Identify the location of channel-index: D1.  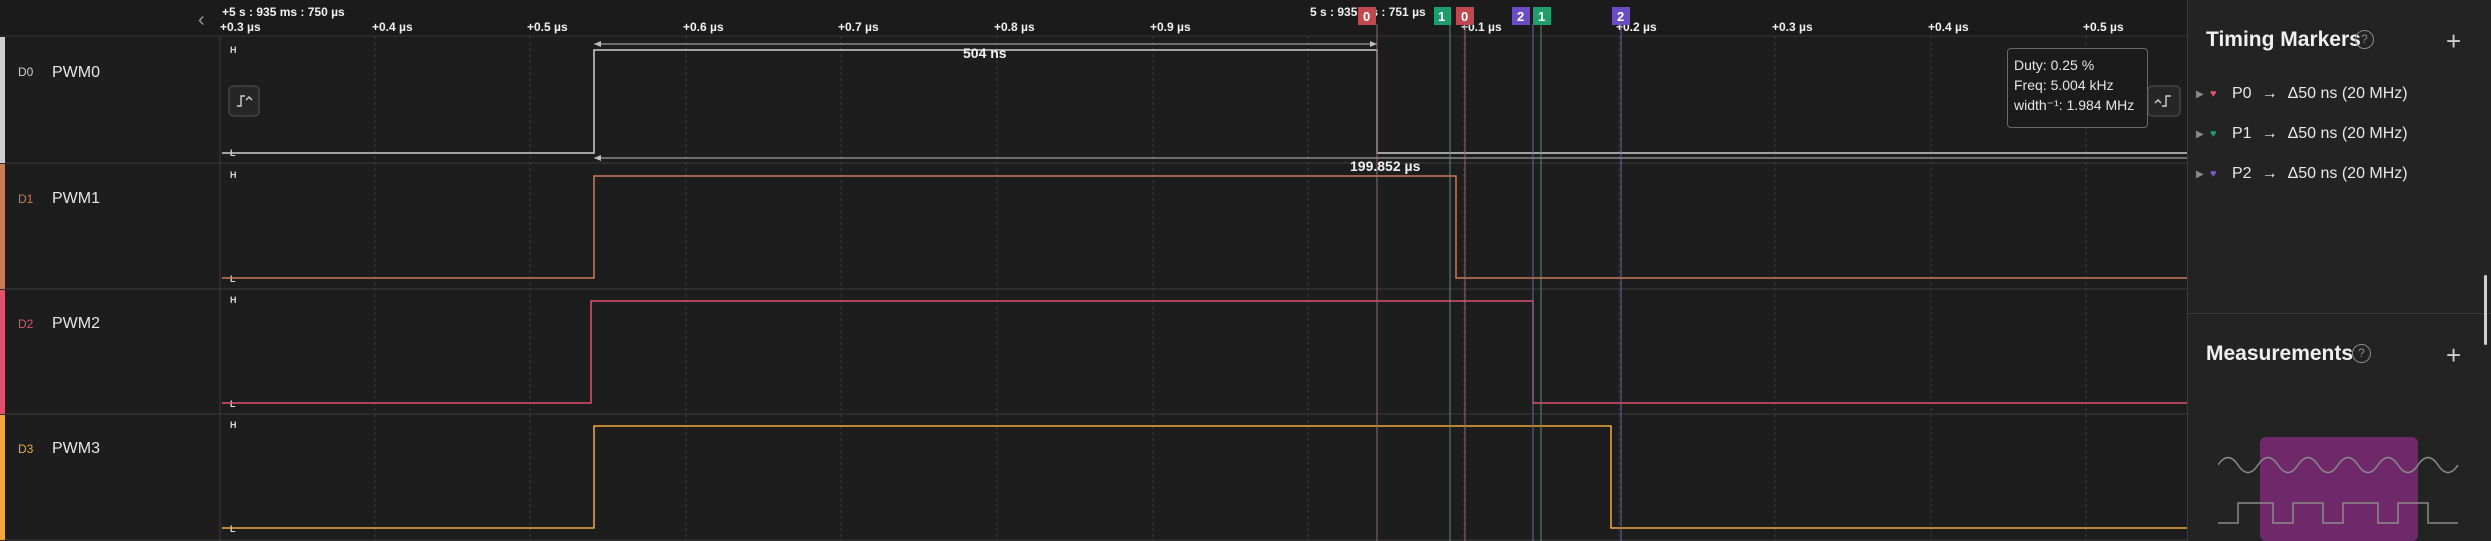
(26, 199).